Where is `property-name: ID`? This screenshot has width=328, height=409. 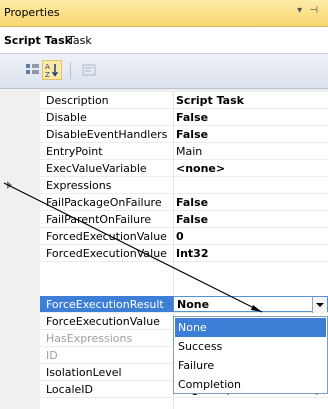 property-name: ID is located at coordinates (52, 355).